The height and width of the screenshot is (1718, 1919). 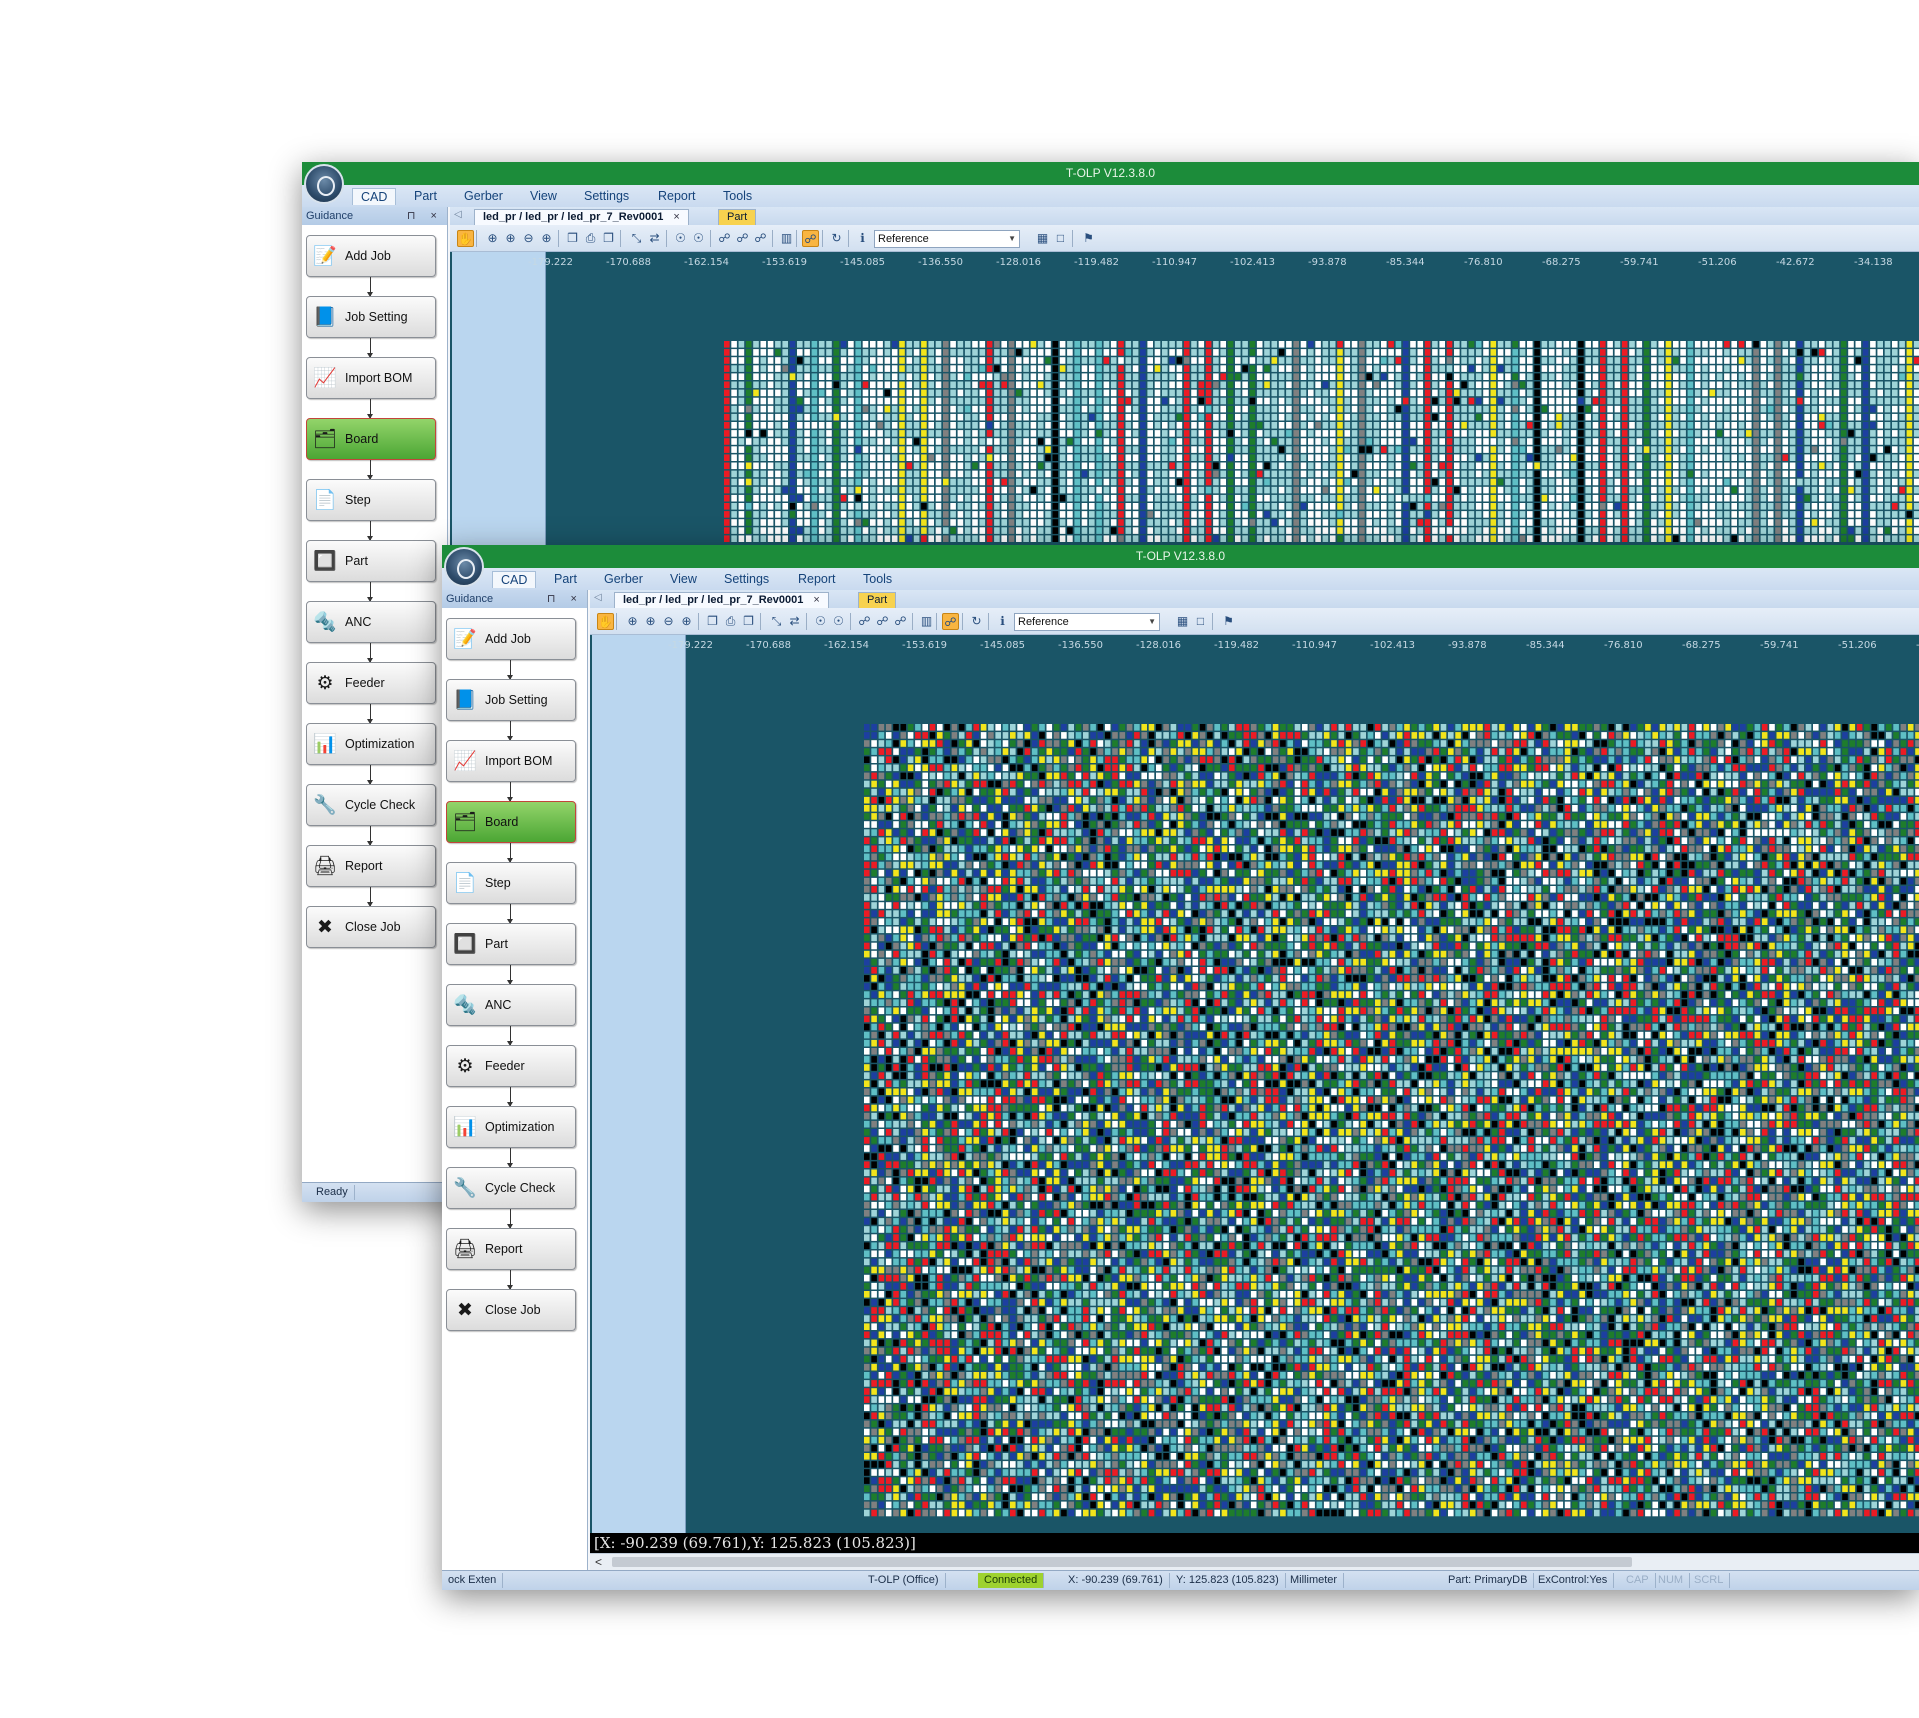 I want to click on board-pad-grid, so click(x=1321, y=446).